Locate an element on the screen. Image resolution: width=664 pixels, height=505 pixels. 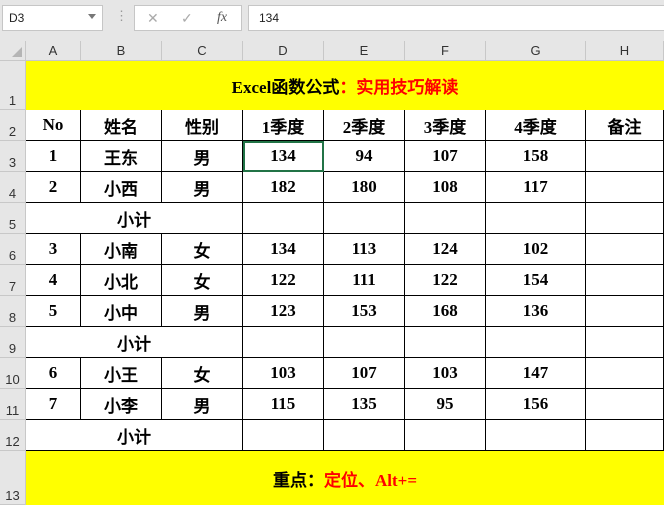
cancel-icon: ✕ is located at coordinates (153, 18).